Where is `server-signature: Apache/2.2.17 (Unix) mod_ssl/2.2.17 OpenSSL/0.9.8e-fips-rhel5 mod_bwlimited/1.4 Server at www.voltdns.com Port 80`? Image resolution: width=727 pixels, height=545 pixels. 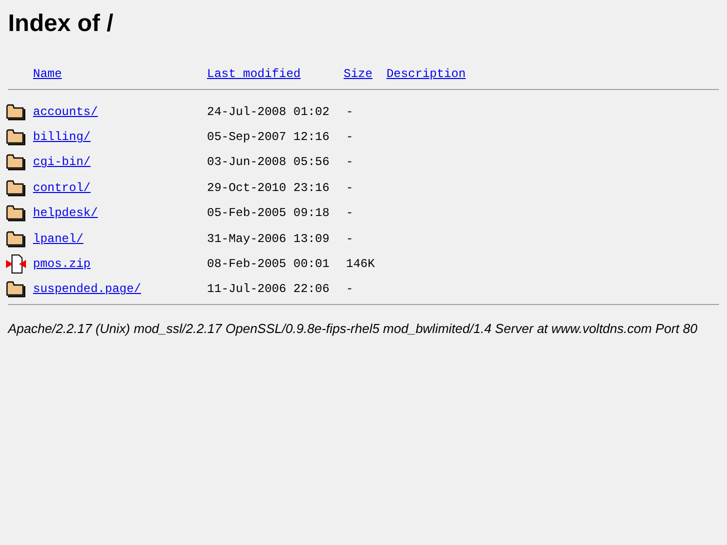 server-signature: Apache/2.2.17 (Unix) mod_ssl/2.2.17 OpenSSL/0.9.8e-fips-rhel5 mod_bwlimited/1.4 Server at www.voltdns.com Port 80 is located at coordinates (353, 329).